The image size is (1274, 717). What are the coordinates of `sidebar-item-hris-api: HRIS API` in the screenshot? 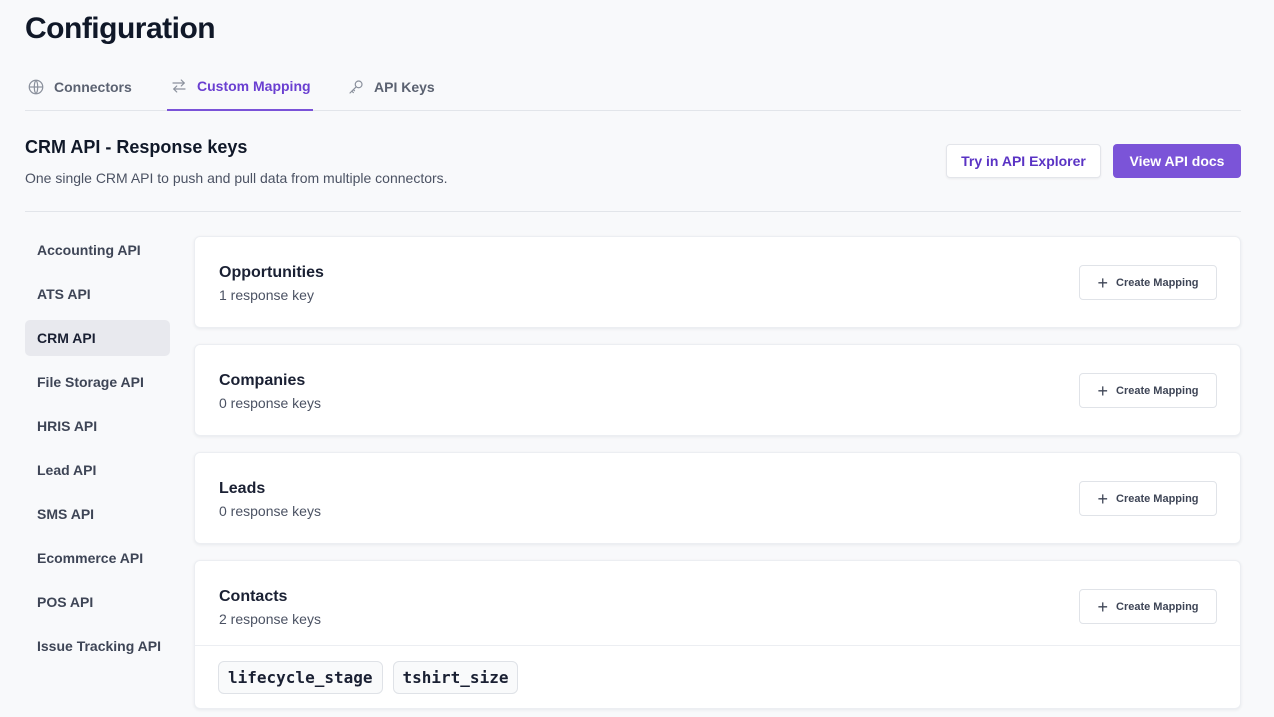 It's located at (97, 426).